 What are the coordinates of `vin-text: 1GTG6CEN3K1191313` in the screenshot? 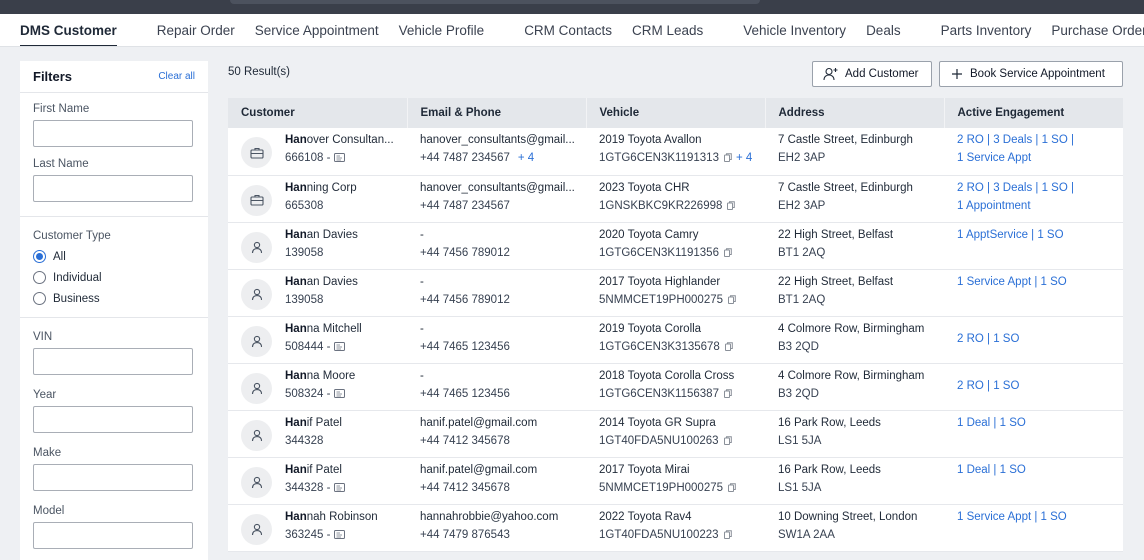 It's located at (659, 158).